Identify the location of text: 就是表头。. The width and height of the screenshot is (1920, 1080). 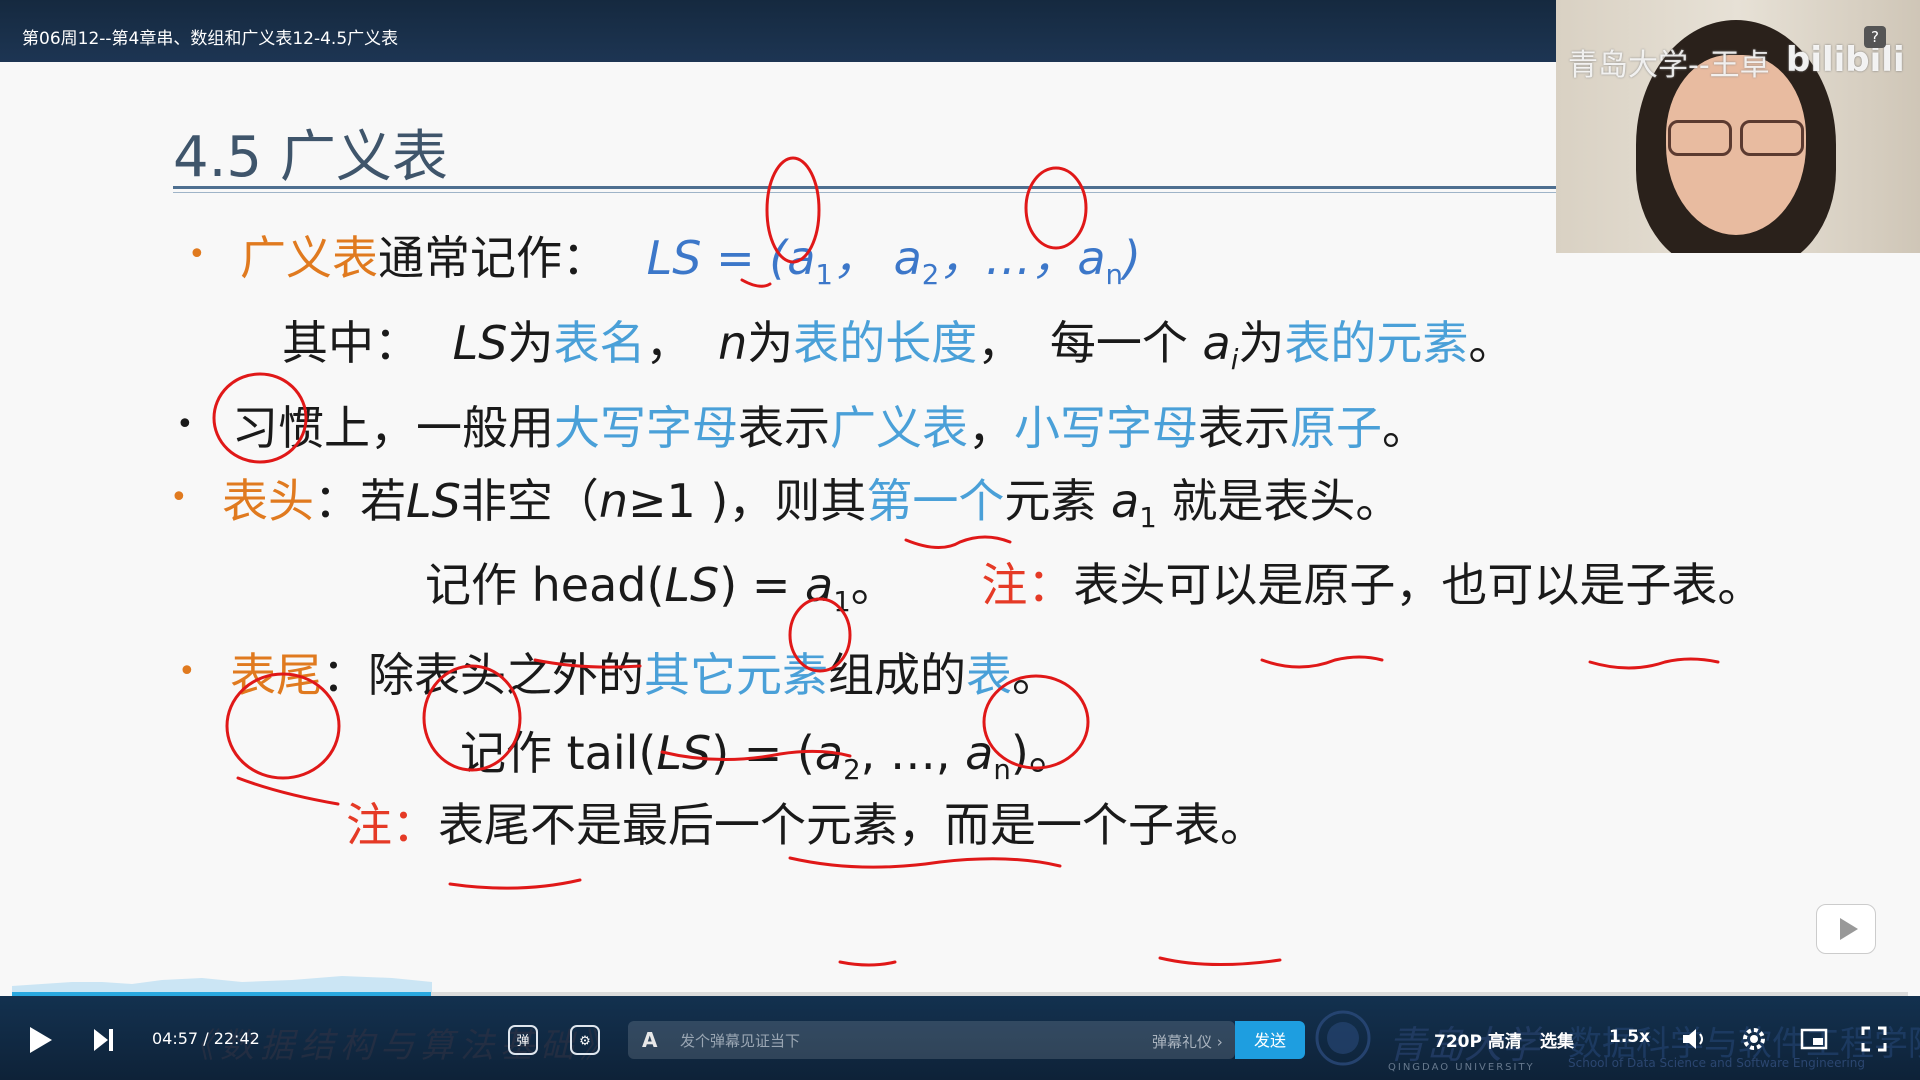
(1286, 501).